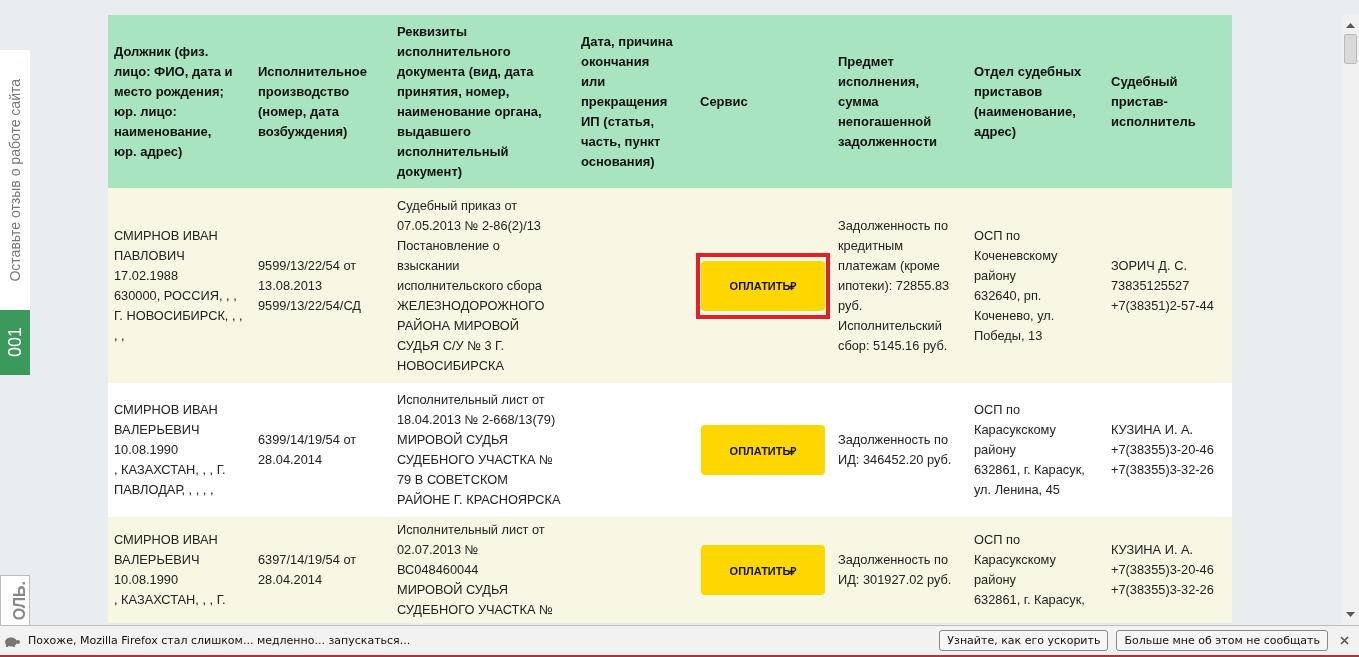  I want to click on column-header: Предмет исполнения, сумма непогашенной задолженности, so click(887, 101).